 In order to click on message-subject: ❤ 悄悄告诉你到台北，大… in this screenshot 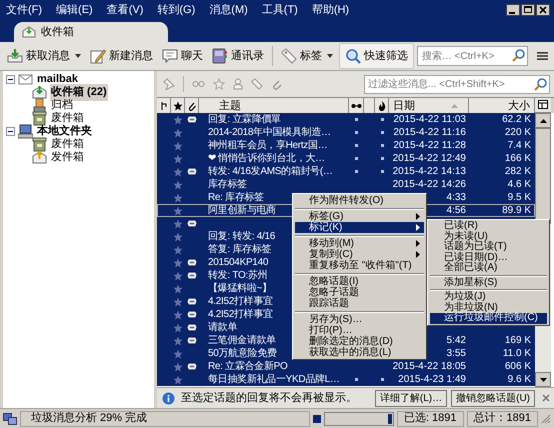, I will do `click(266, 158)`.